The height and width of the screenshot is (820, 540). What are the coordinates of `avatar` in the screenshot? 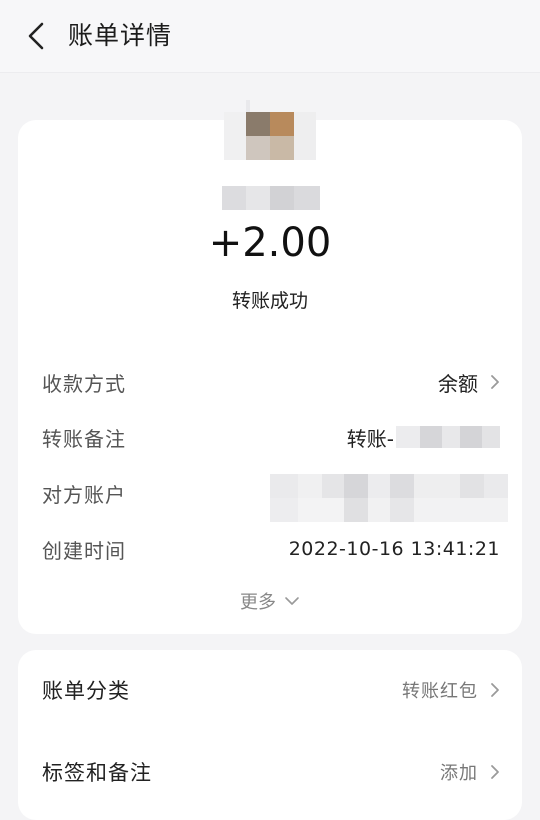 It's located at (272, 57).